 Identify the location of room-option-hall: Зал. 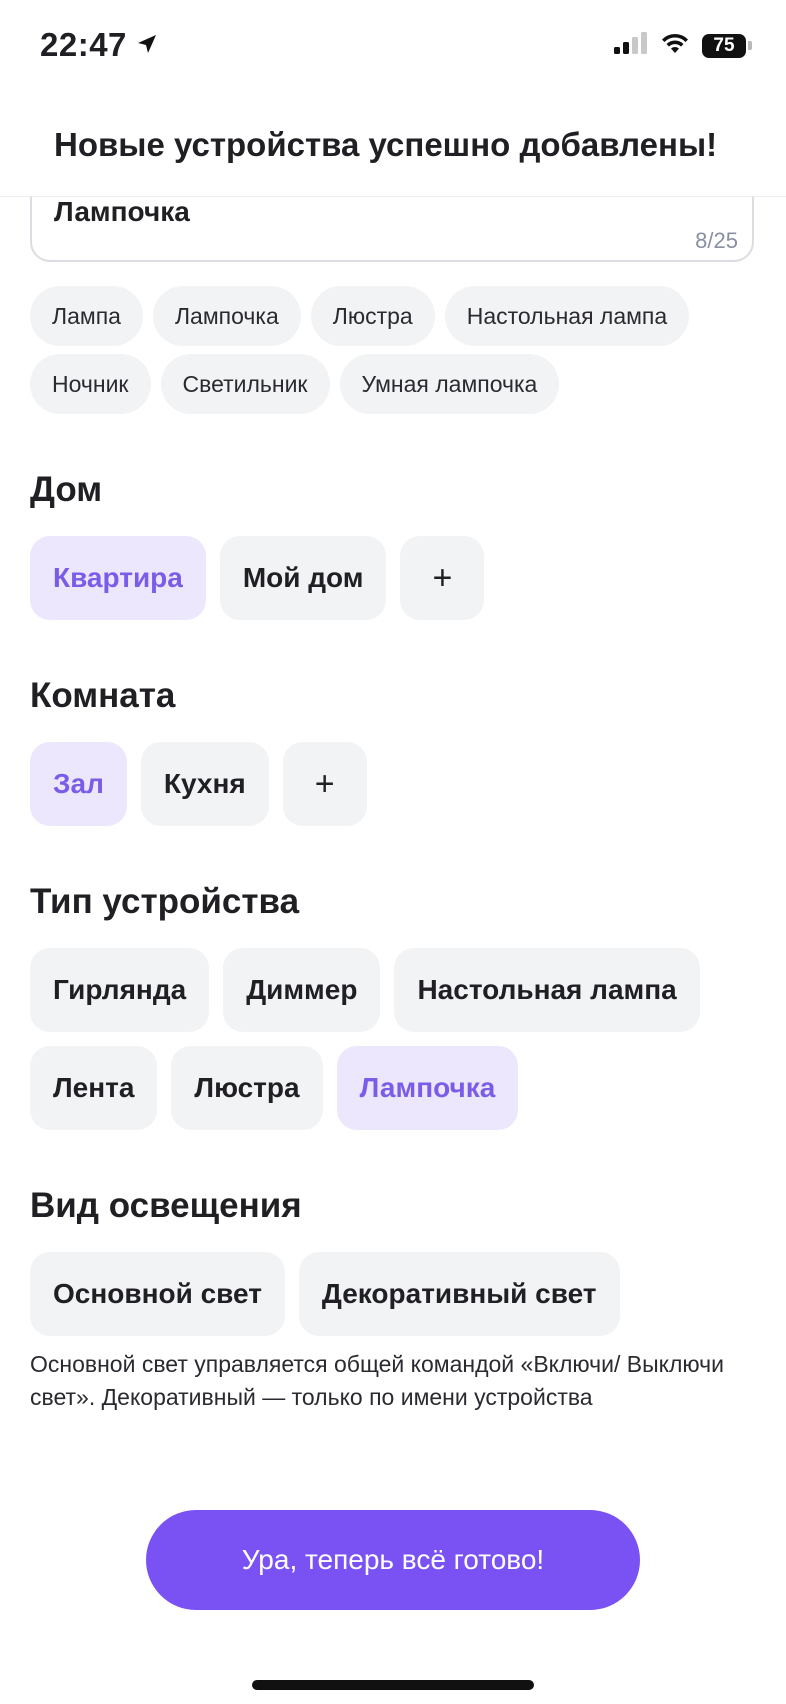
(78, 784).